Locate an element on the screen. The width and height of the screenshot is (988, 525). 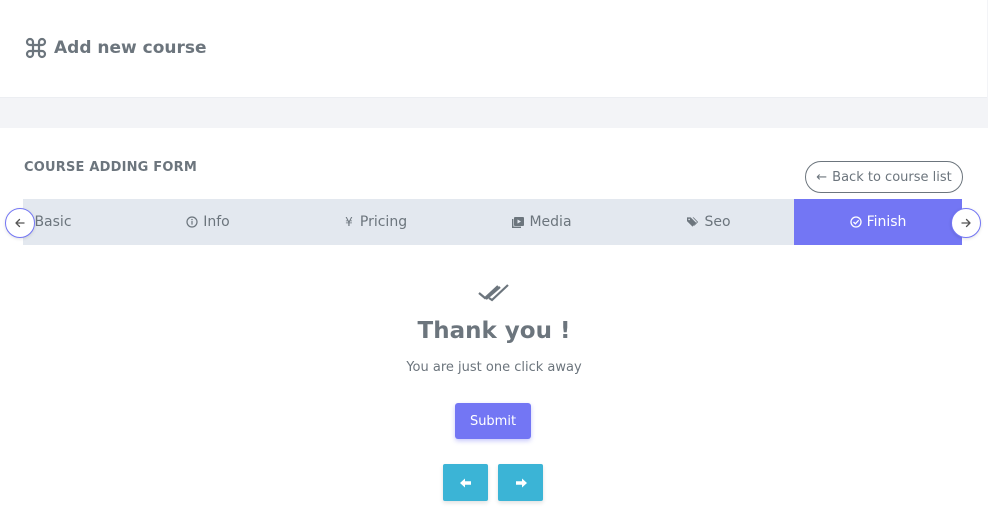
page-title: Add new course is located at coordinates (115, 48).